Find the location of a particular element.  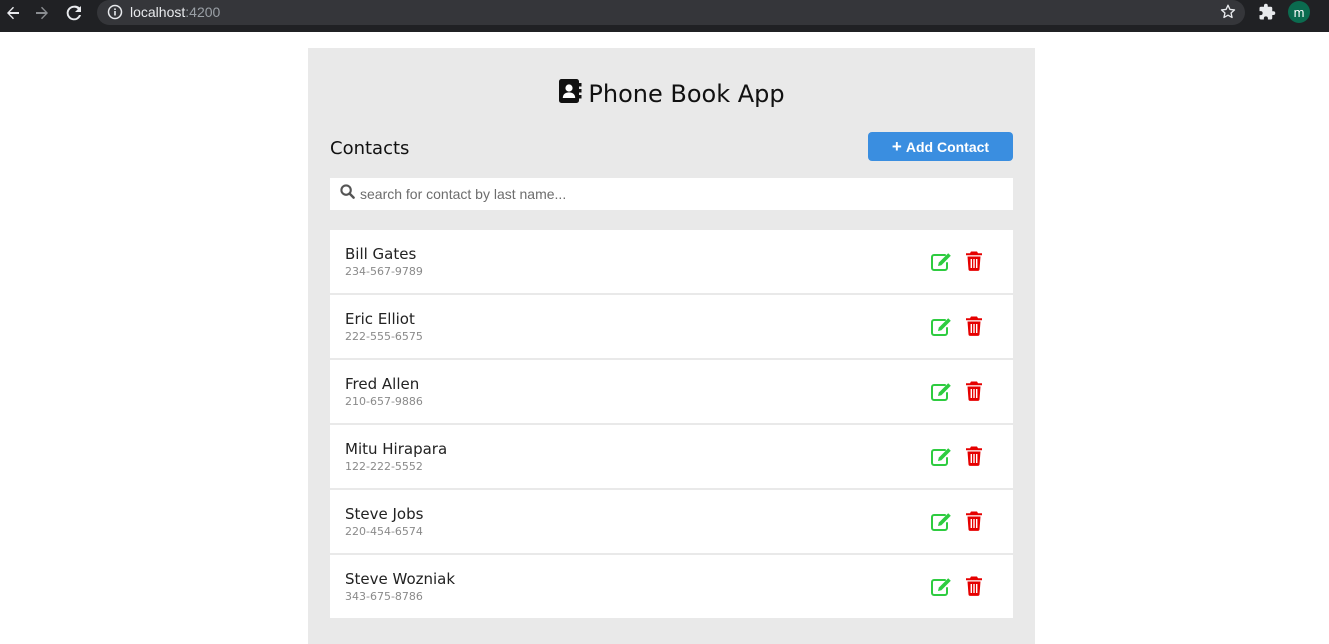

plus-icon: + is located at coordinates (896, 146).